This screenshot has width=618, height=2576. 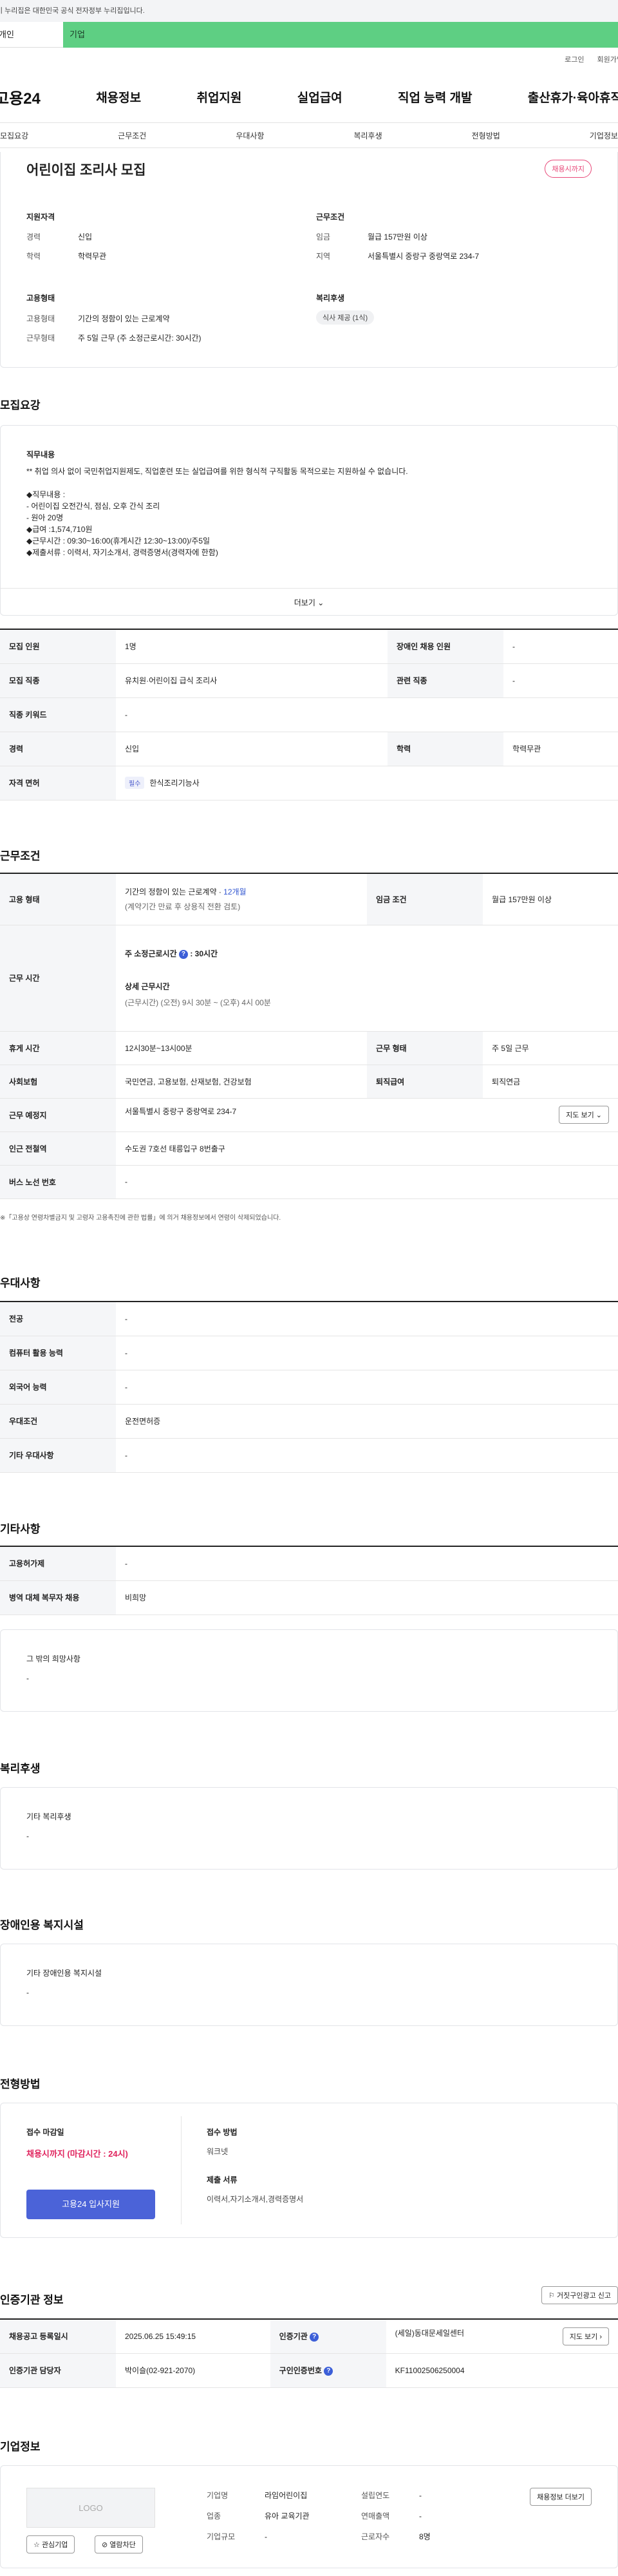 I want to click on tab-company: 기업정보, so click(x=604, y=135).